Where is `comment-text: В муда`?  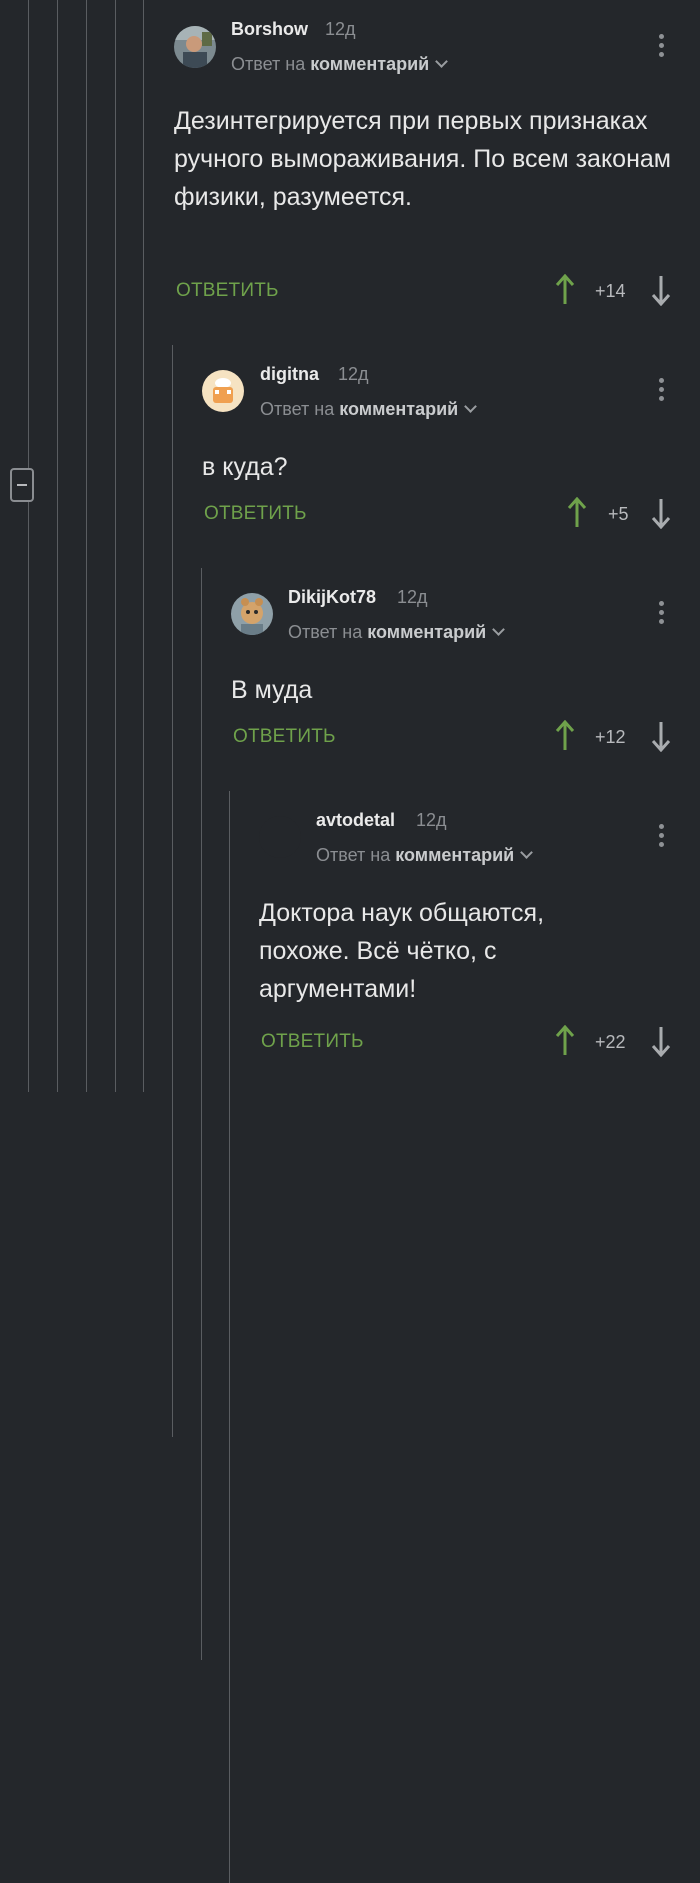 comment-text: В муда is located at coordinates (272, 690).